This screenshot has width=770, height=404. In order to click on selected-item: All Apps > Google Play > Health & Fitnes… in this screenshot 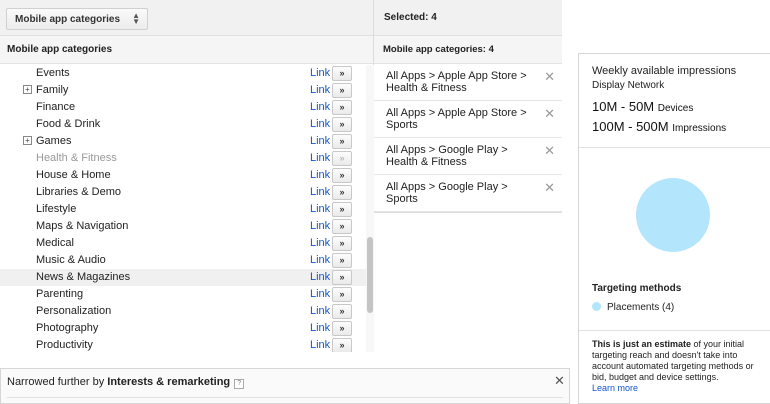, I will do `click(468, 156)`.